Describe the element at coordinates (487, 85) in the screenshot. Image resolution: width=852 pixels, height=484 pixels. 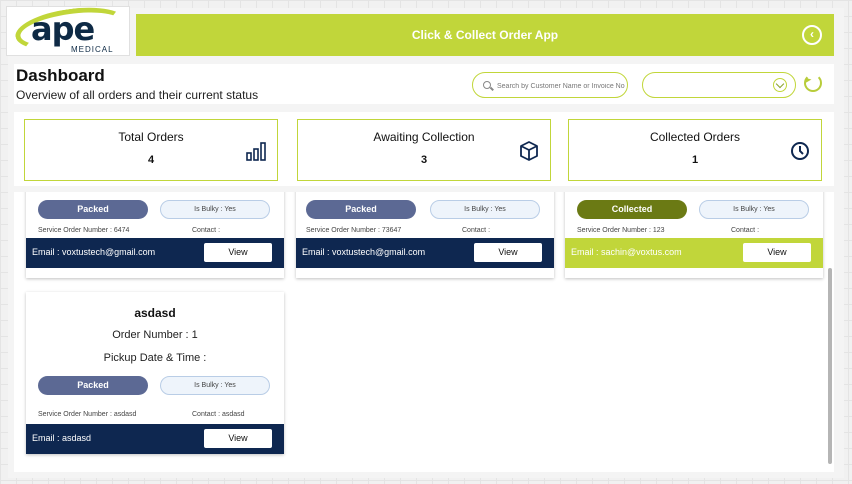
I see `search-icon` at that location.